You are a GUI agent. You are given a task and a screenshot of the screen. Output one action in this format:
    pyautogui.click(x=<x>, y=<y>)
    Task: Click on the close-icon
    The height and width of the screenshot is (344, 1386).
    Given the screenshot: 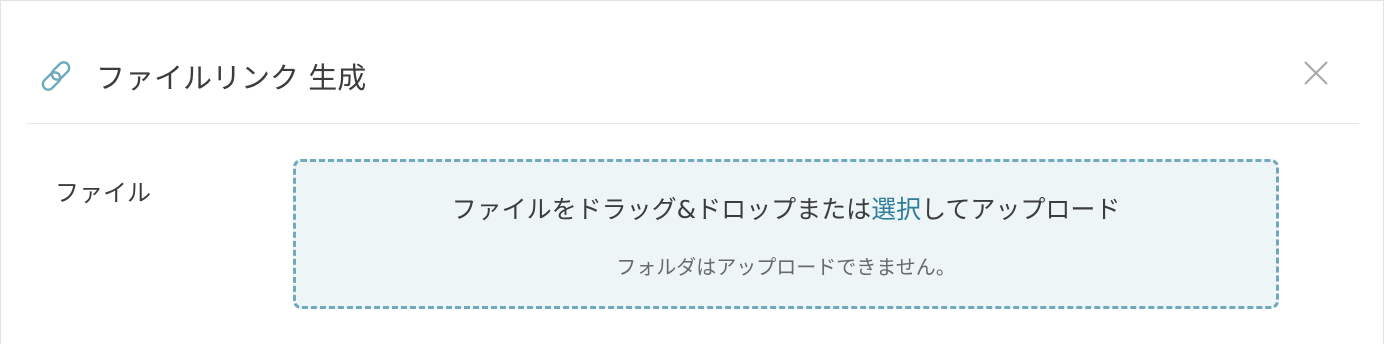 What is the action you would take?
    pyautogui.click(x=1316, y=73)
    